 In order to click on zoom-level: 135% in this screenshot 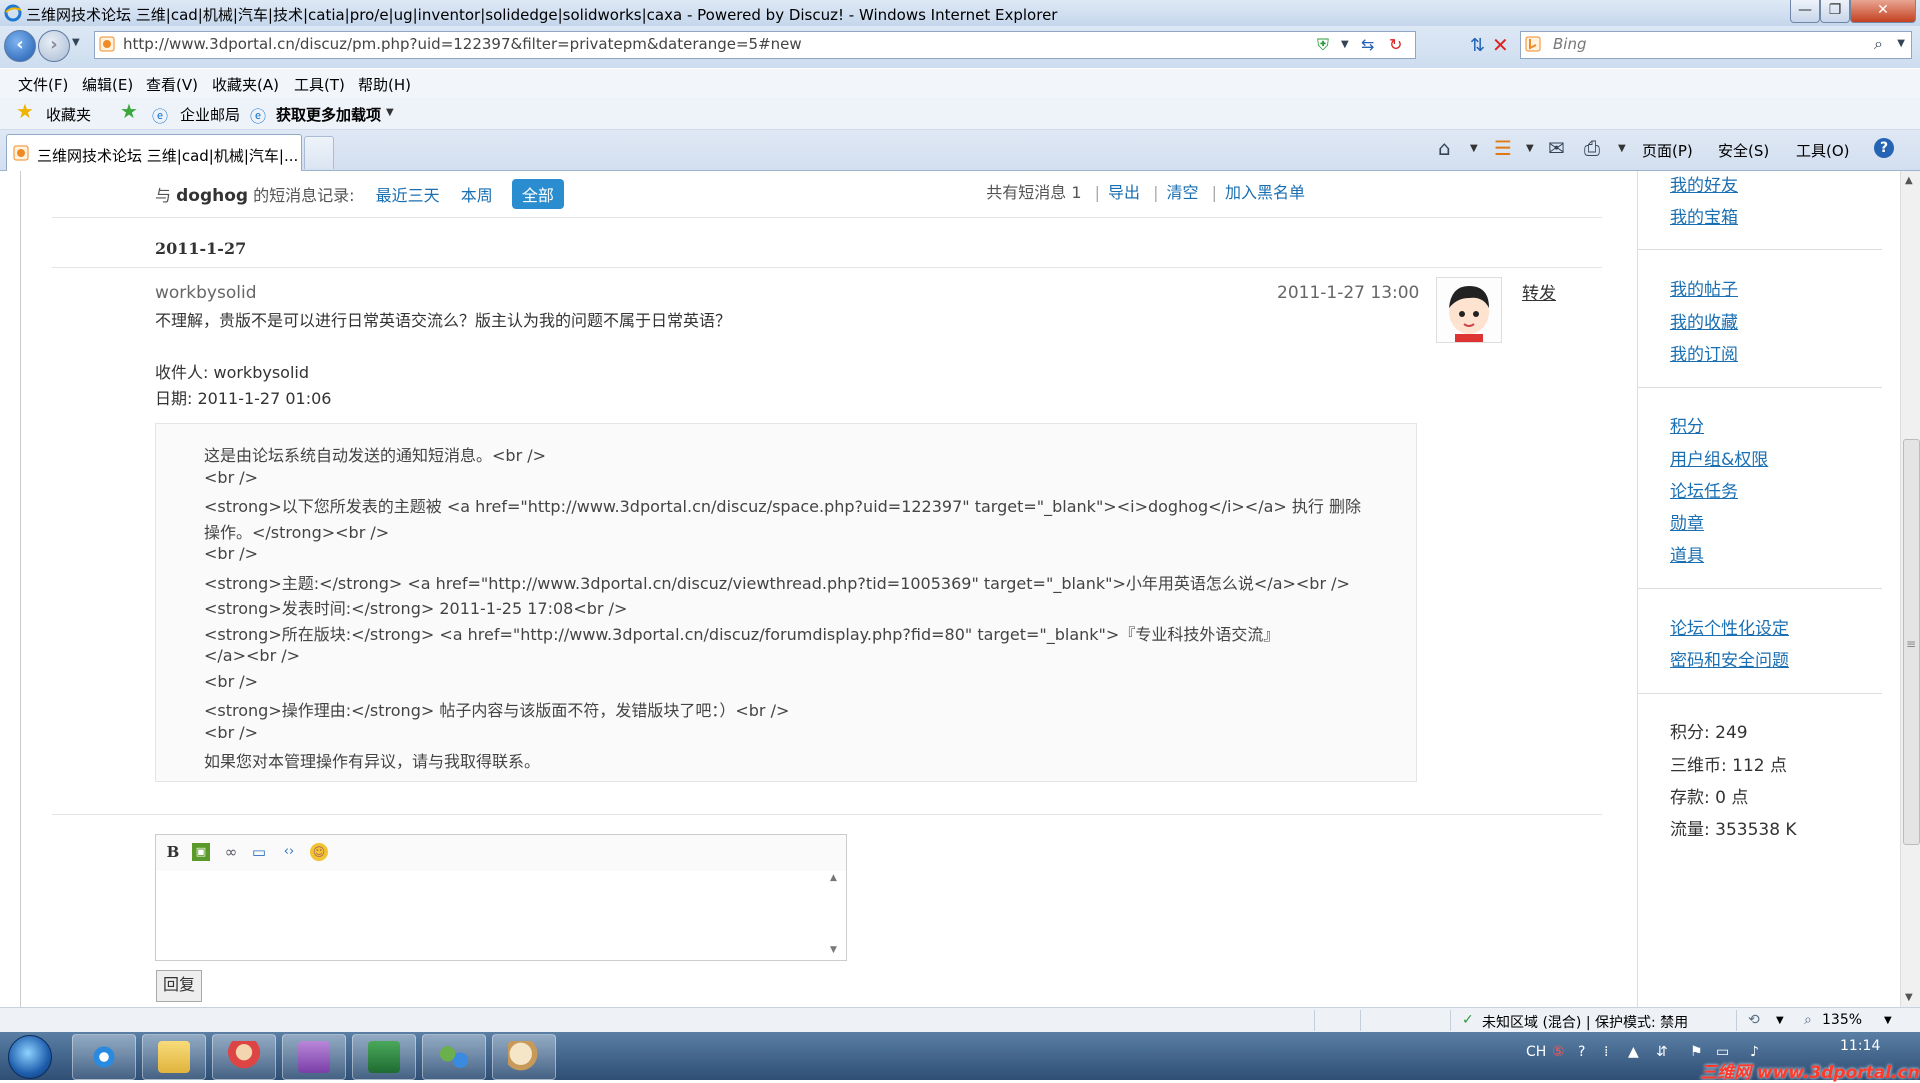, I will do `click(1842, 1020)`.